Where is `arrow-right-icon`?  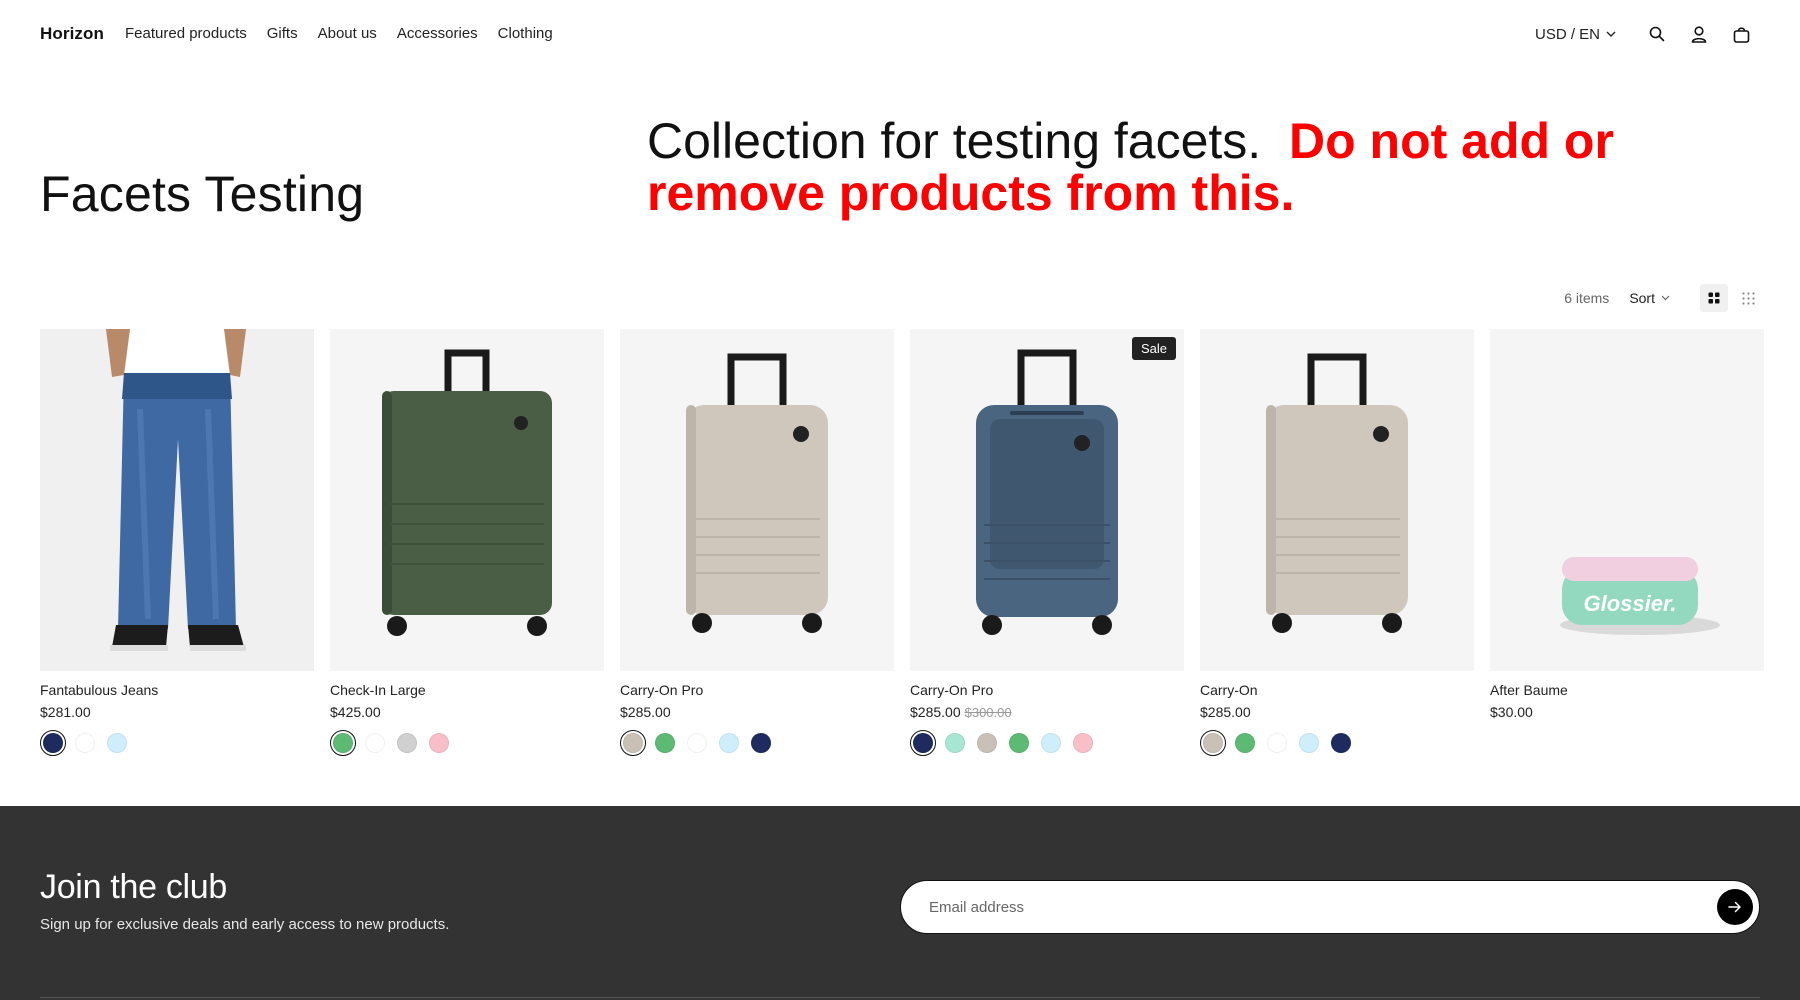
arrow-right-icon is located at coordinates (1734, 907).